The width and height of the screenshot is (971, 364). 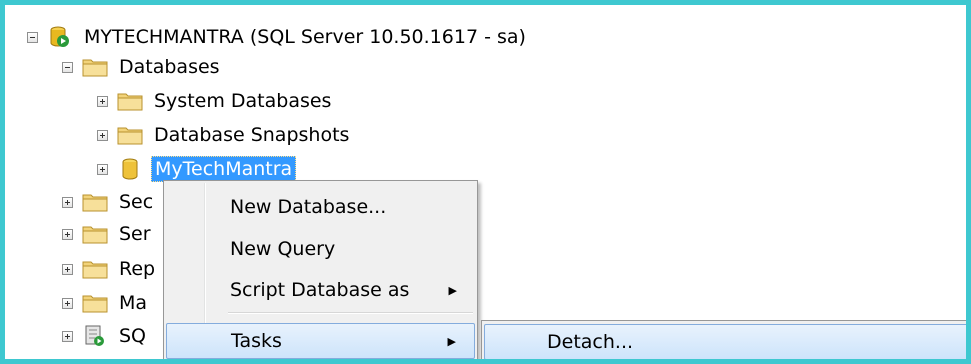 I want to click on management-label: Ma, so click(x=133, y=303).